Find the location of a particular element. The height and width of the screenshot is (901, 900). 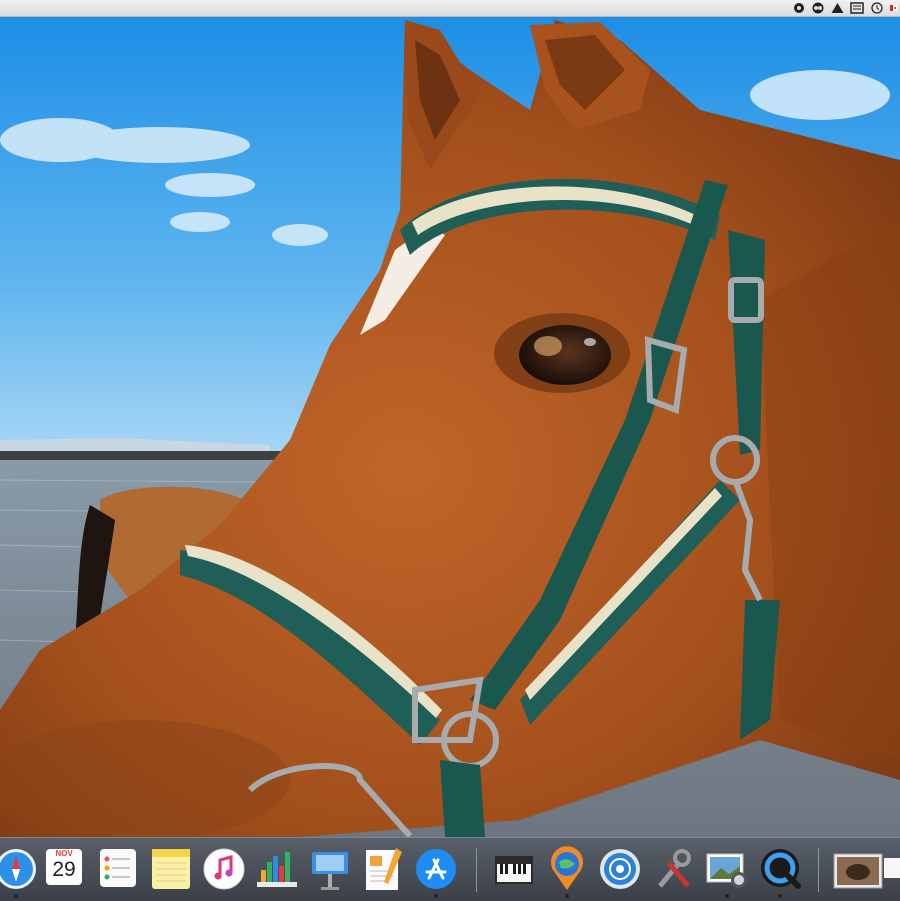

quicktime-icon is located at coordinates (780, 871).